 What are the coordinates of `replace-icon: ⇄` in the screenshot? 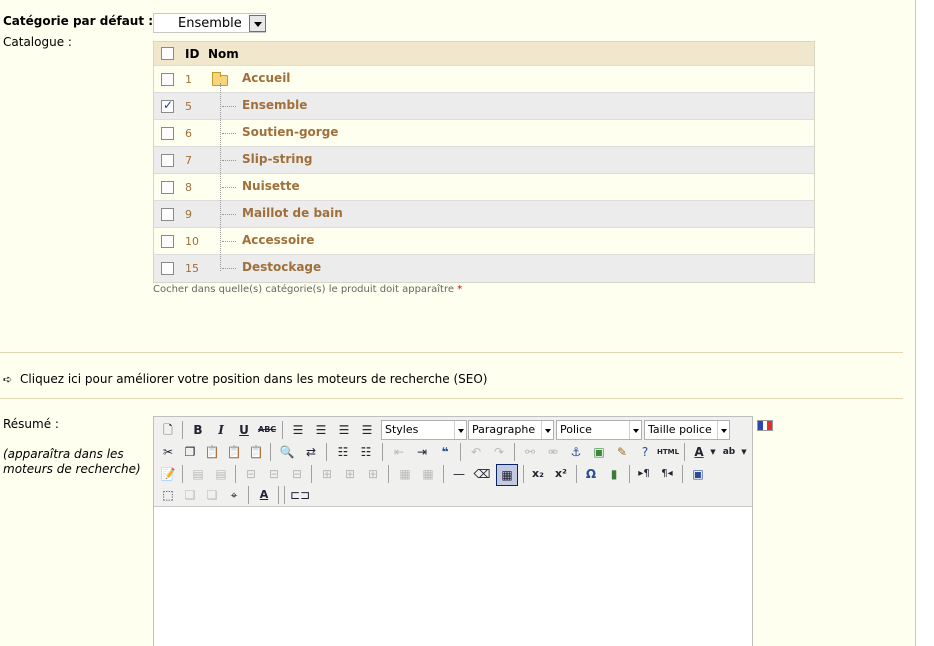 It's located at (311, 452).